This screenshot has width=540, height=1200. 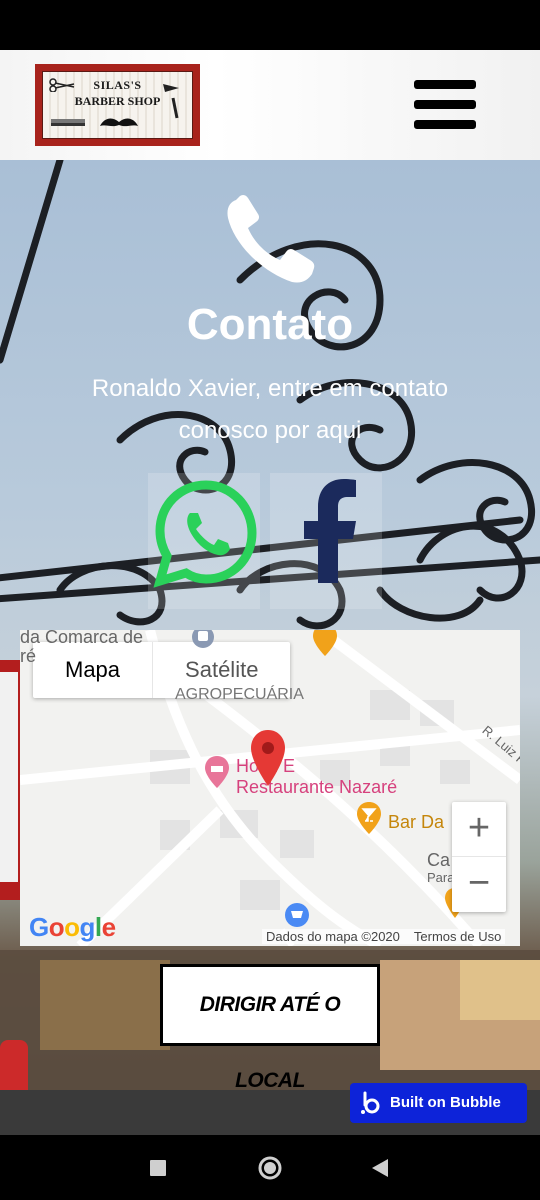 I want to click on food-poi-icon, so click(x=325, y=643).